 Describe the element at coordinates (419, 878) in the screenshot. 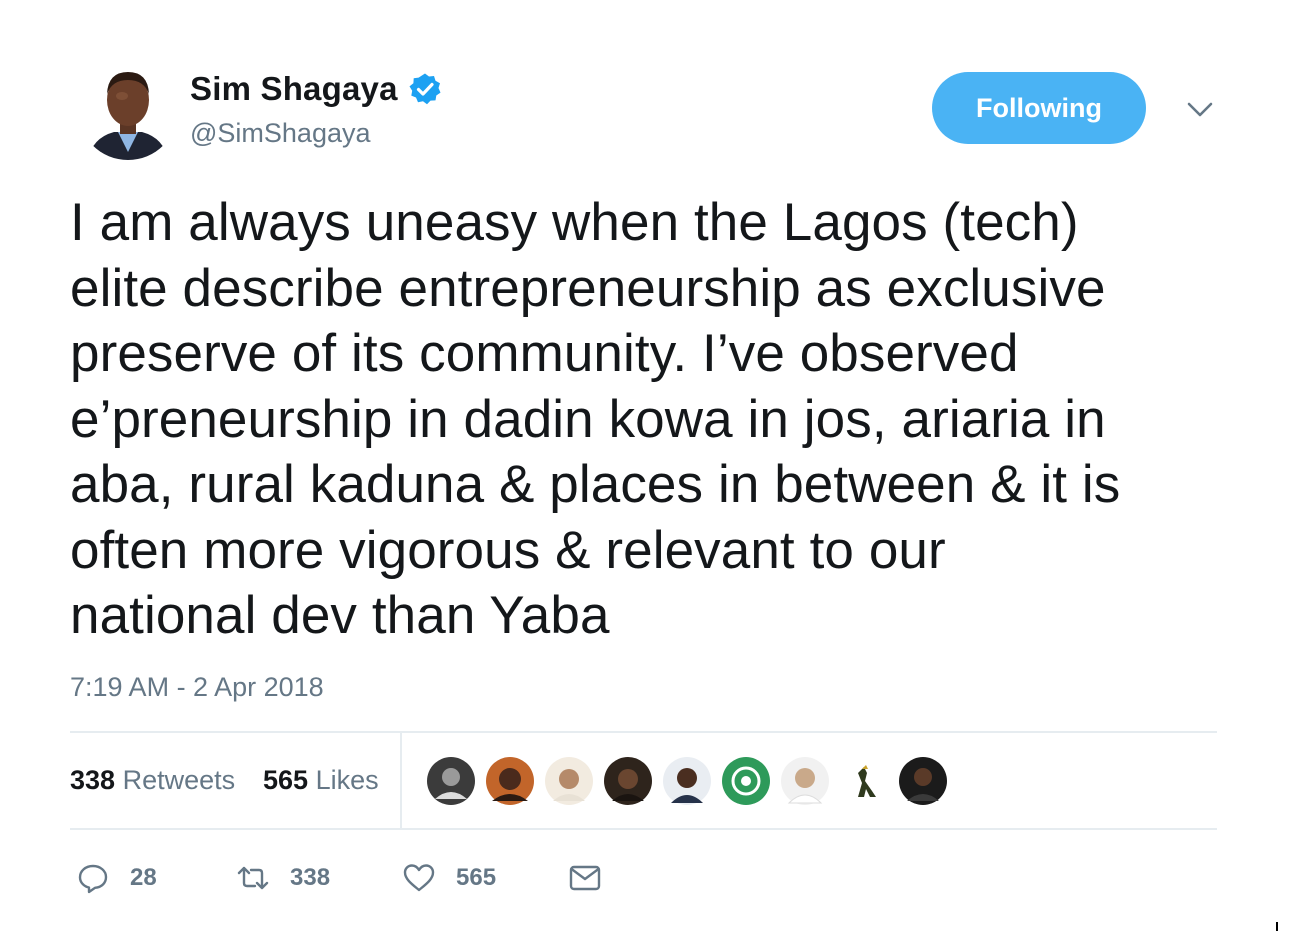

I see `heart-icon` at that location.